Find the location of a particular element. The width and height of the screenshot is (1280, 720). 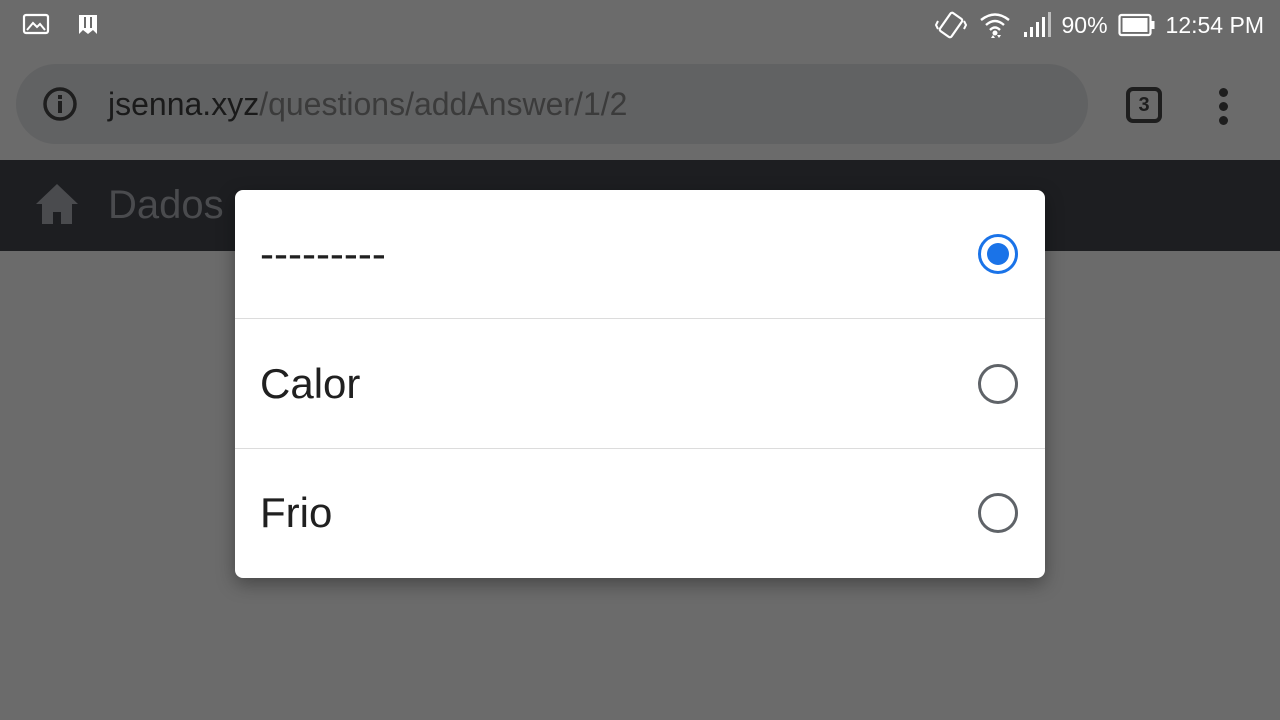

menu-dots-icon is located at coordinates (1224, 106).